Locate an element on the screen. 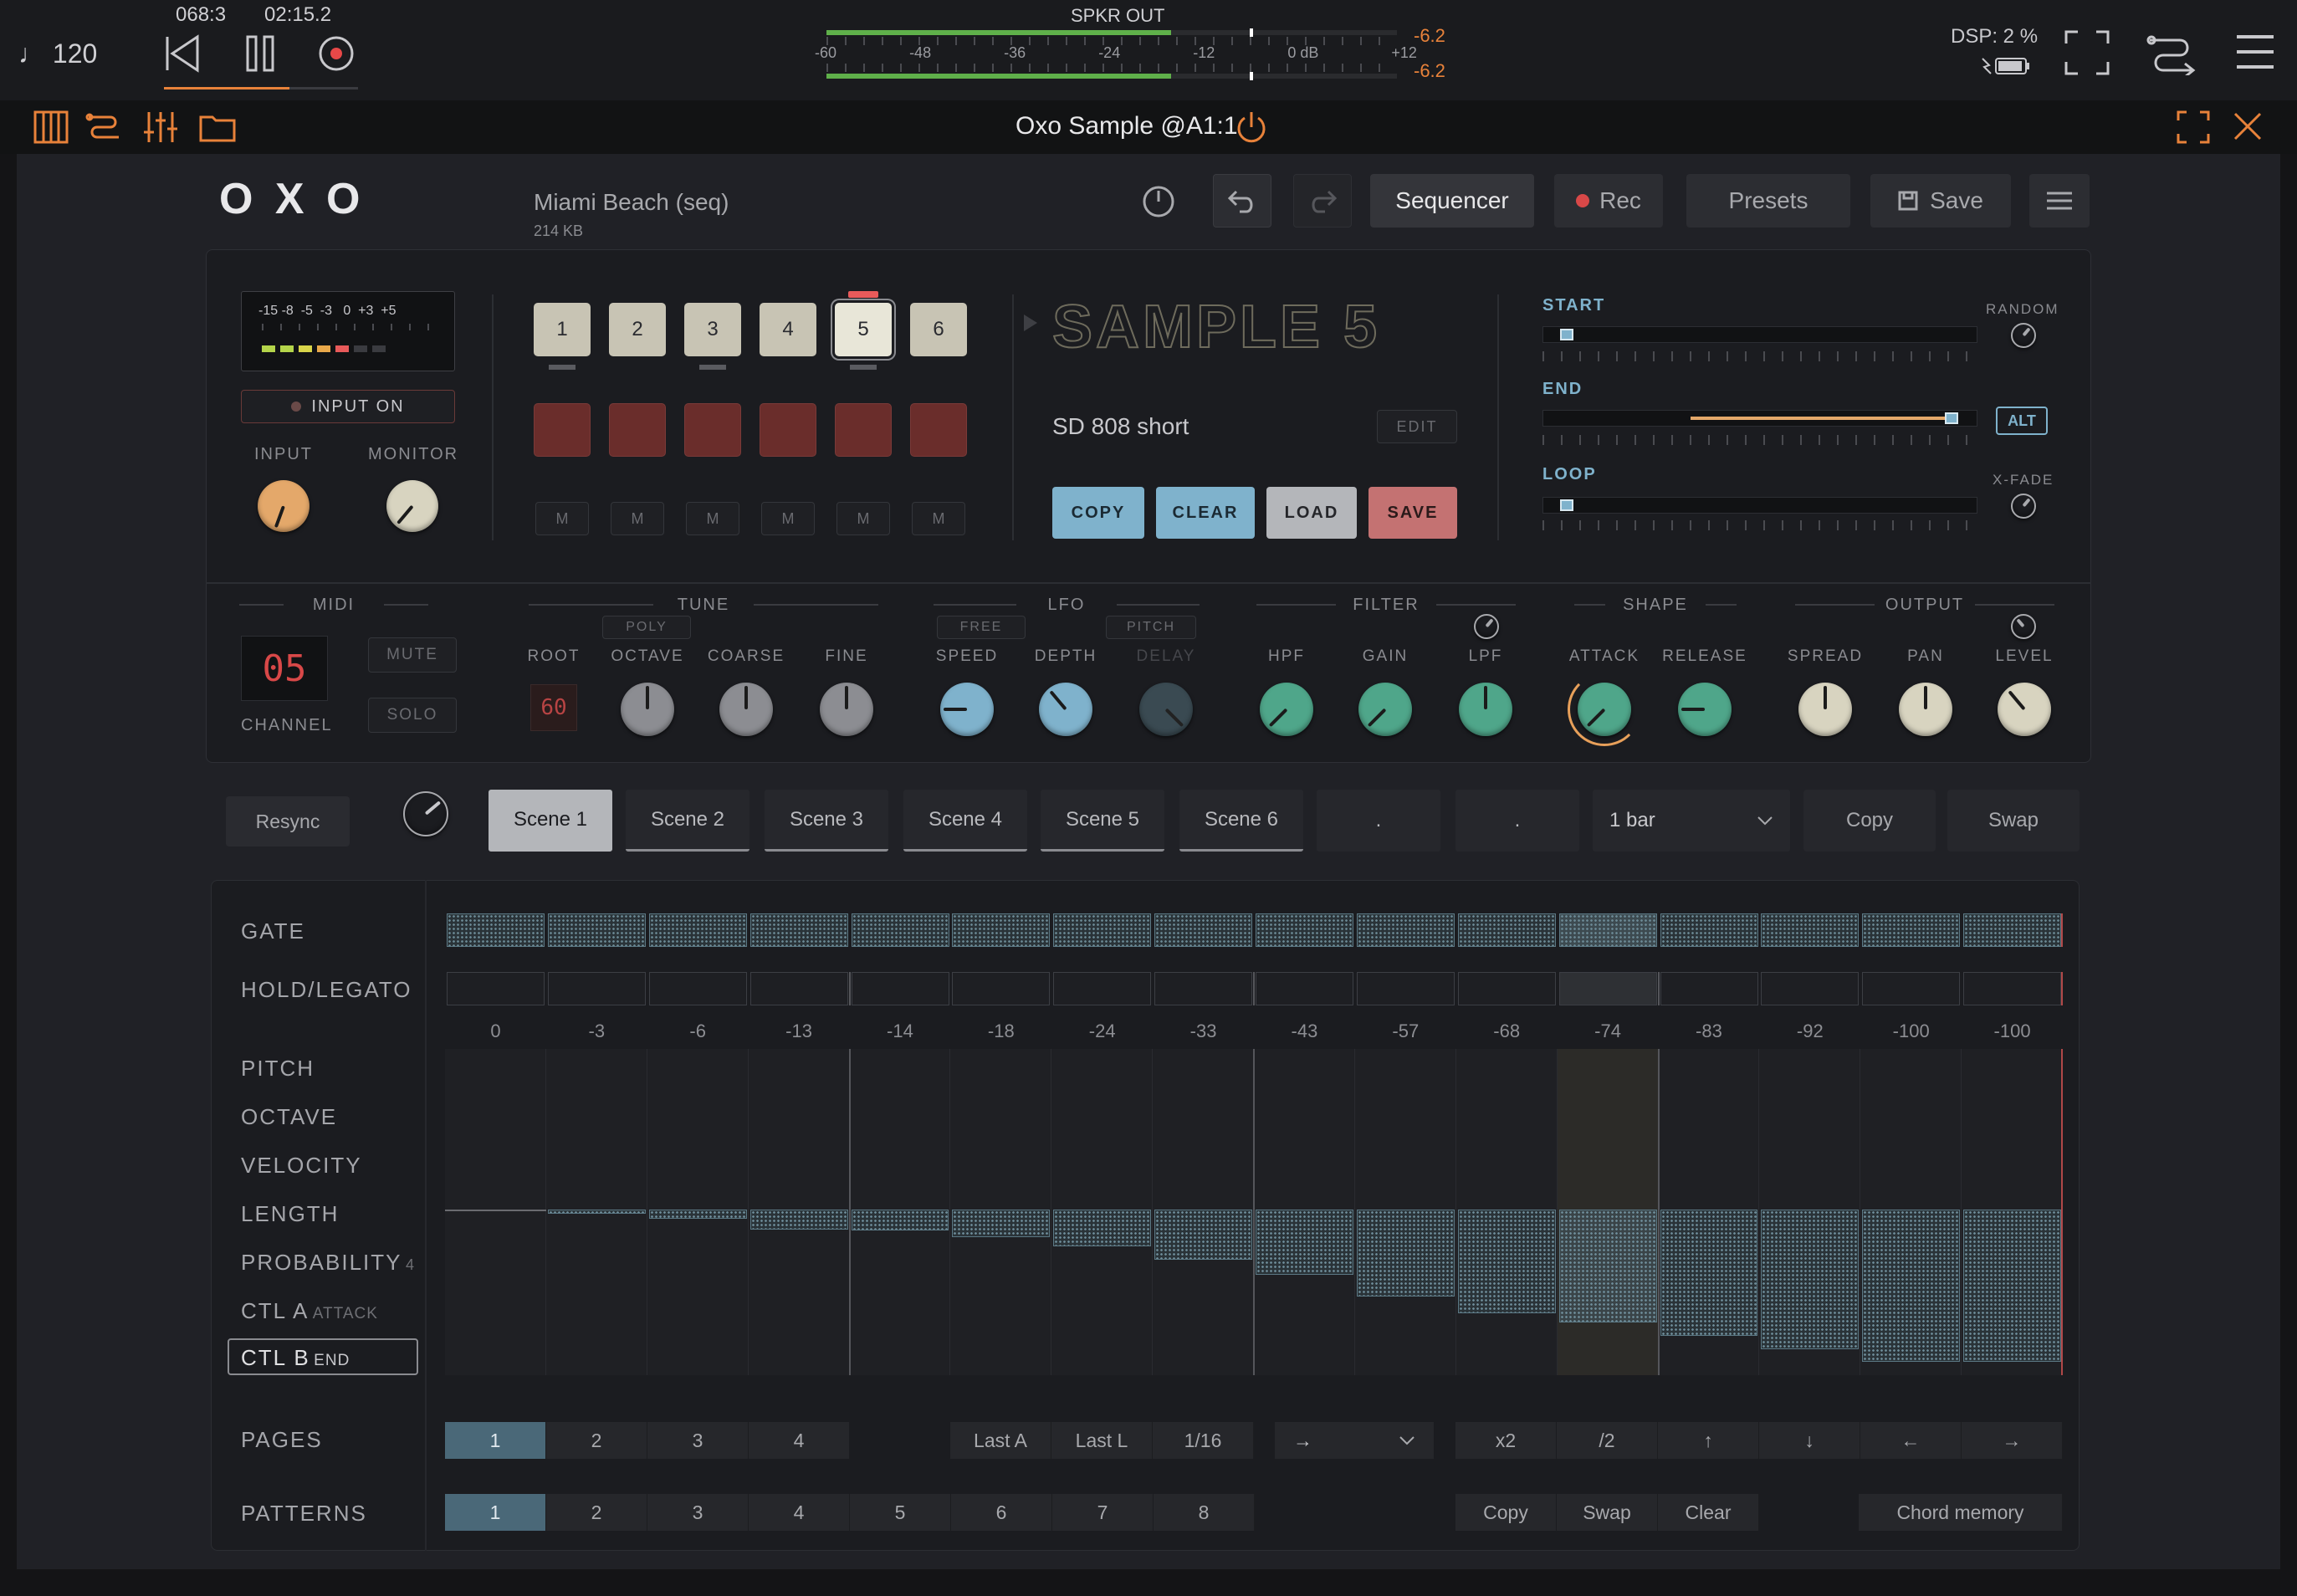  chord-memory-button: Chord memory is located at coordinates (1961, 1513).